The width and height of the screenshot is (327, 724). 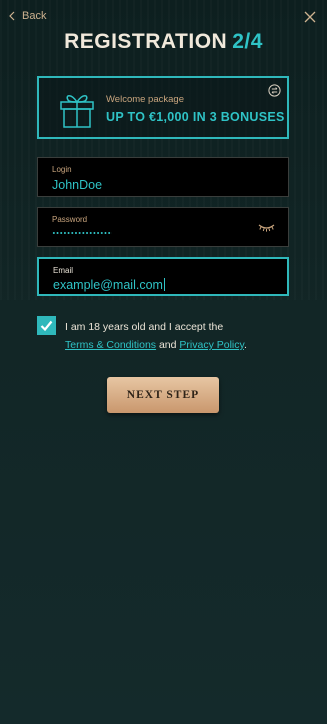 I want to click on step-indicator: 2/4, so click(x=247, y=41).